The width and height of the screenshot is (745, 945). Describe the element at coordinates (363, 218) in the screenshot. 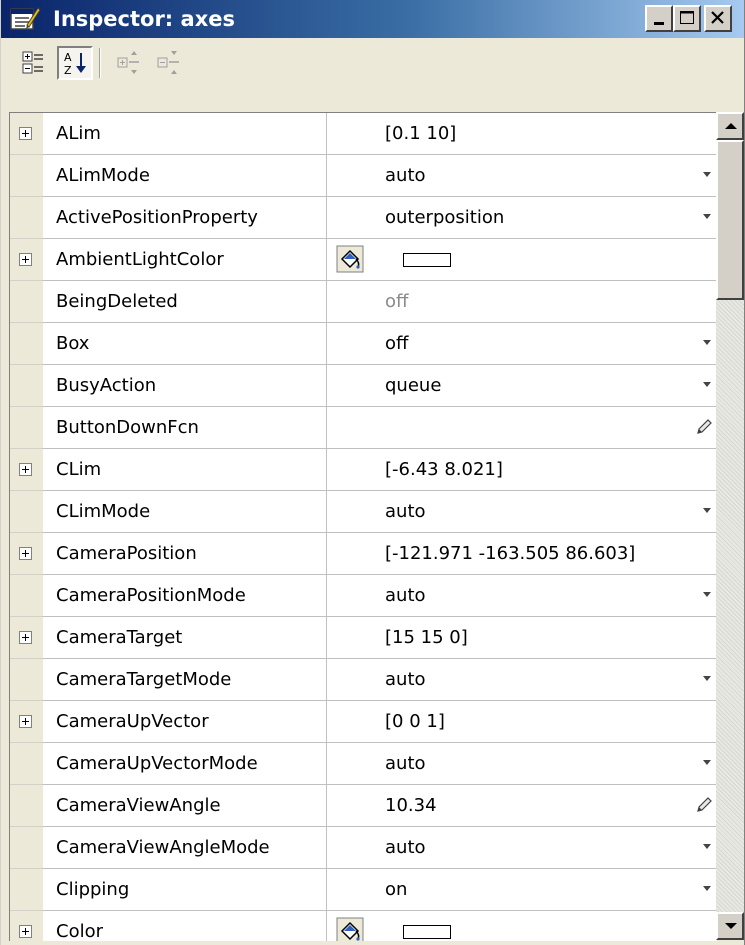

I see `property-row: ActivePositionProperty outerposition` at that location.